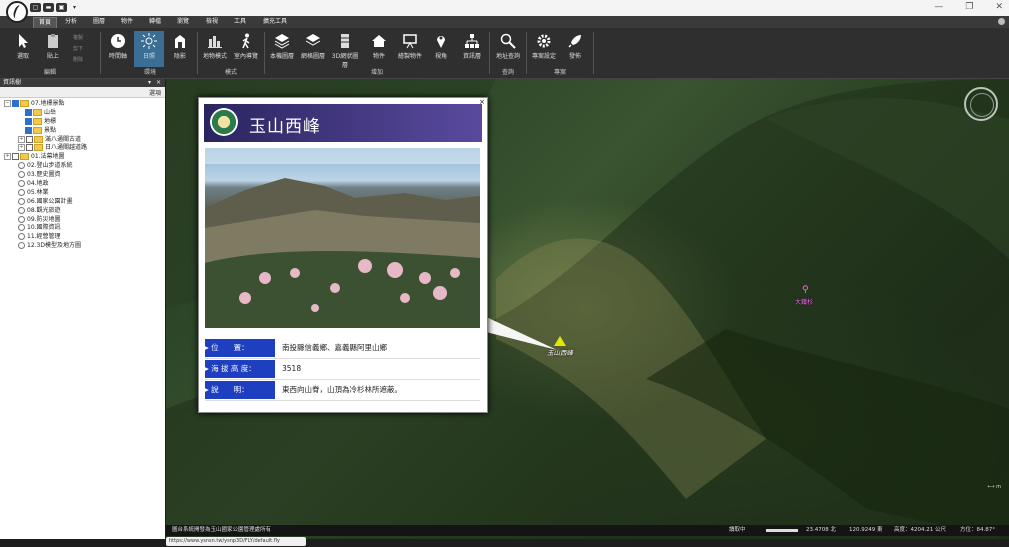 The image size is (1009, 547). I want to click on expand-toggle-icon: −, so click(7, 103).